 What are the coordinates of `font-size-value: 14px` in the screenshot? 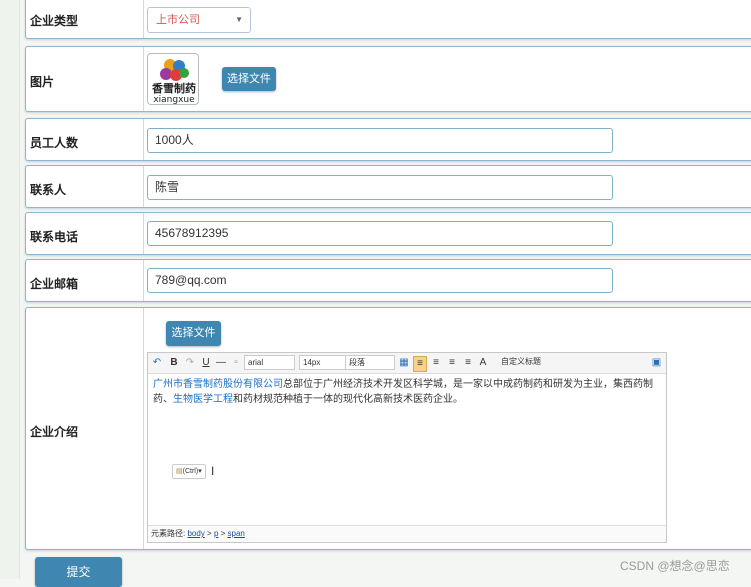 It's located at (312, 362).